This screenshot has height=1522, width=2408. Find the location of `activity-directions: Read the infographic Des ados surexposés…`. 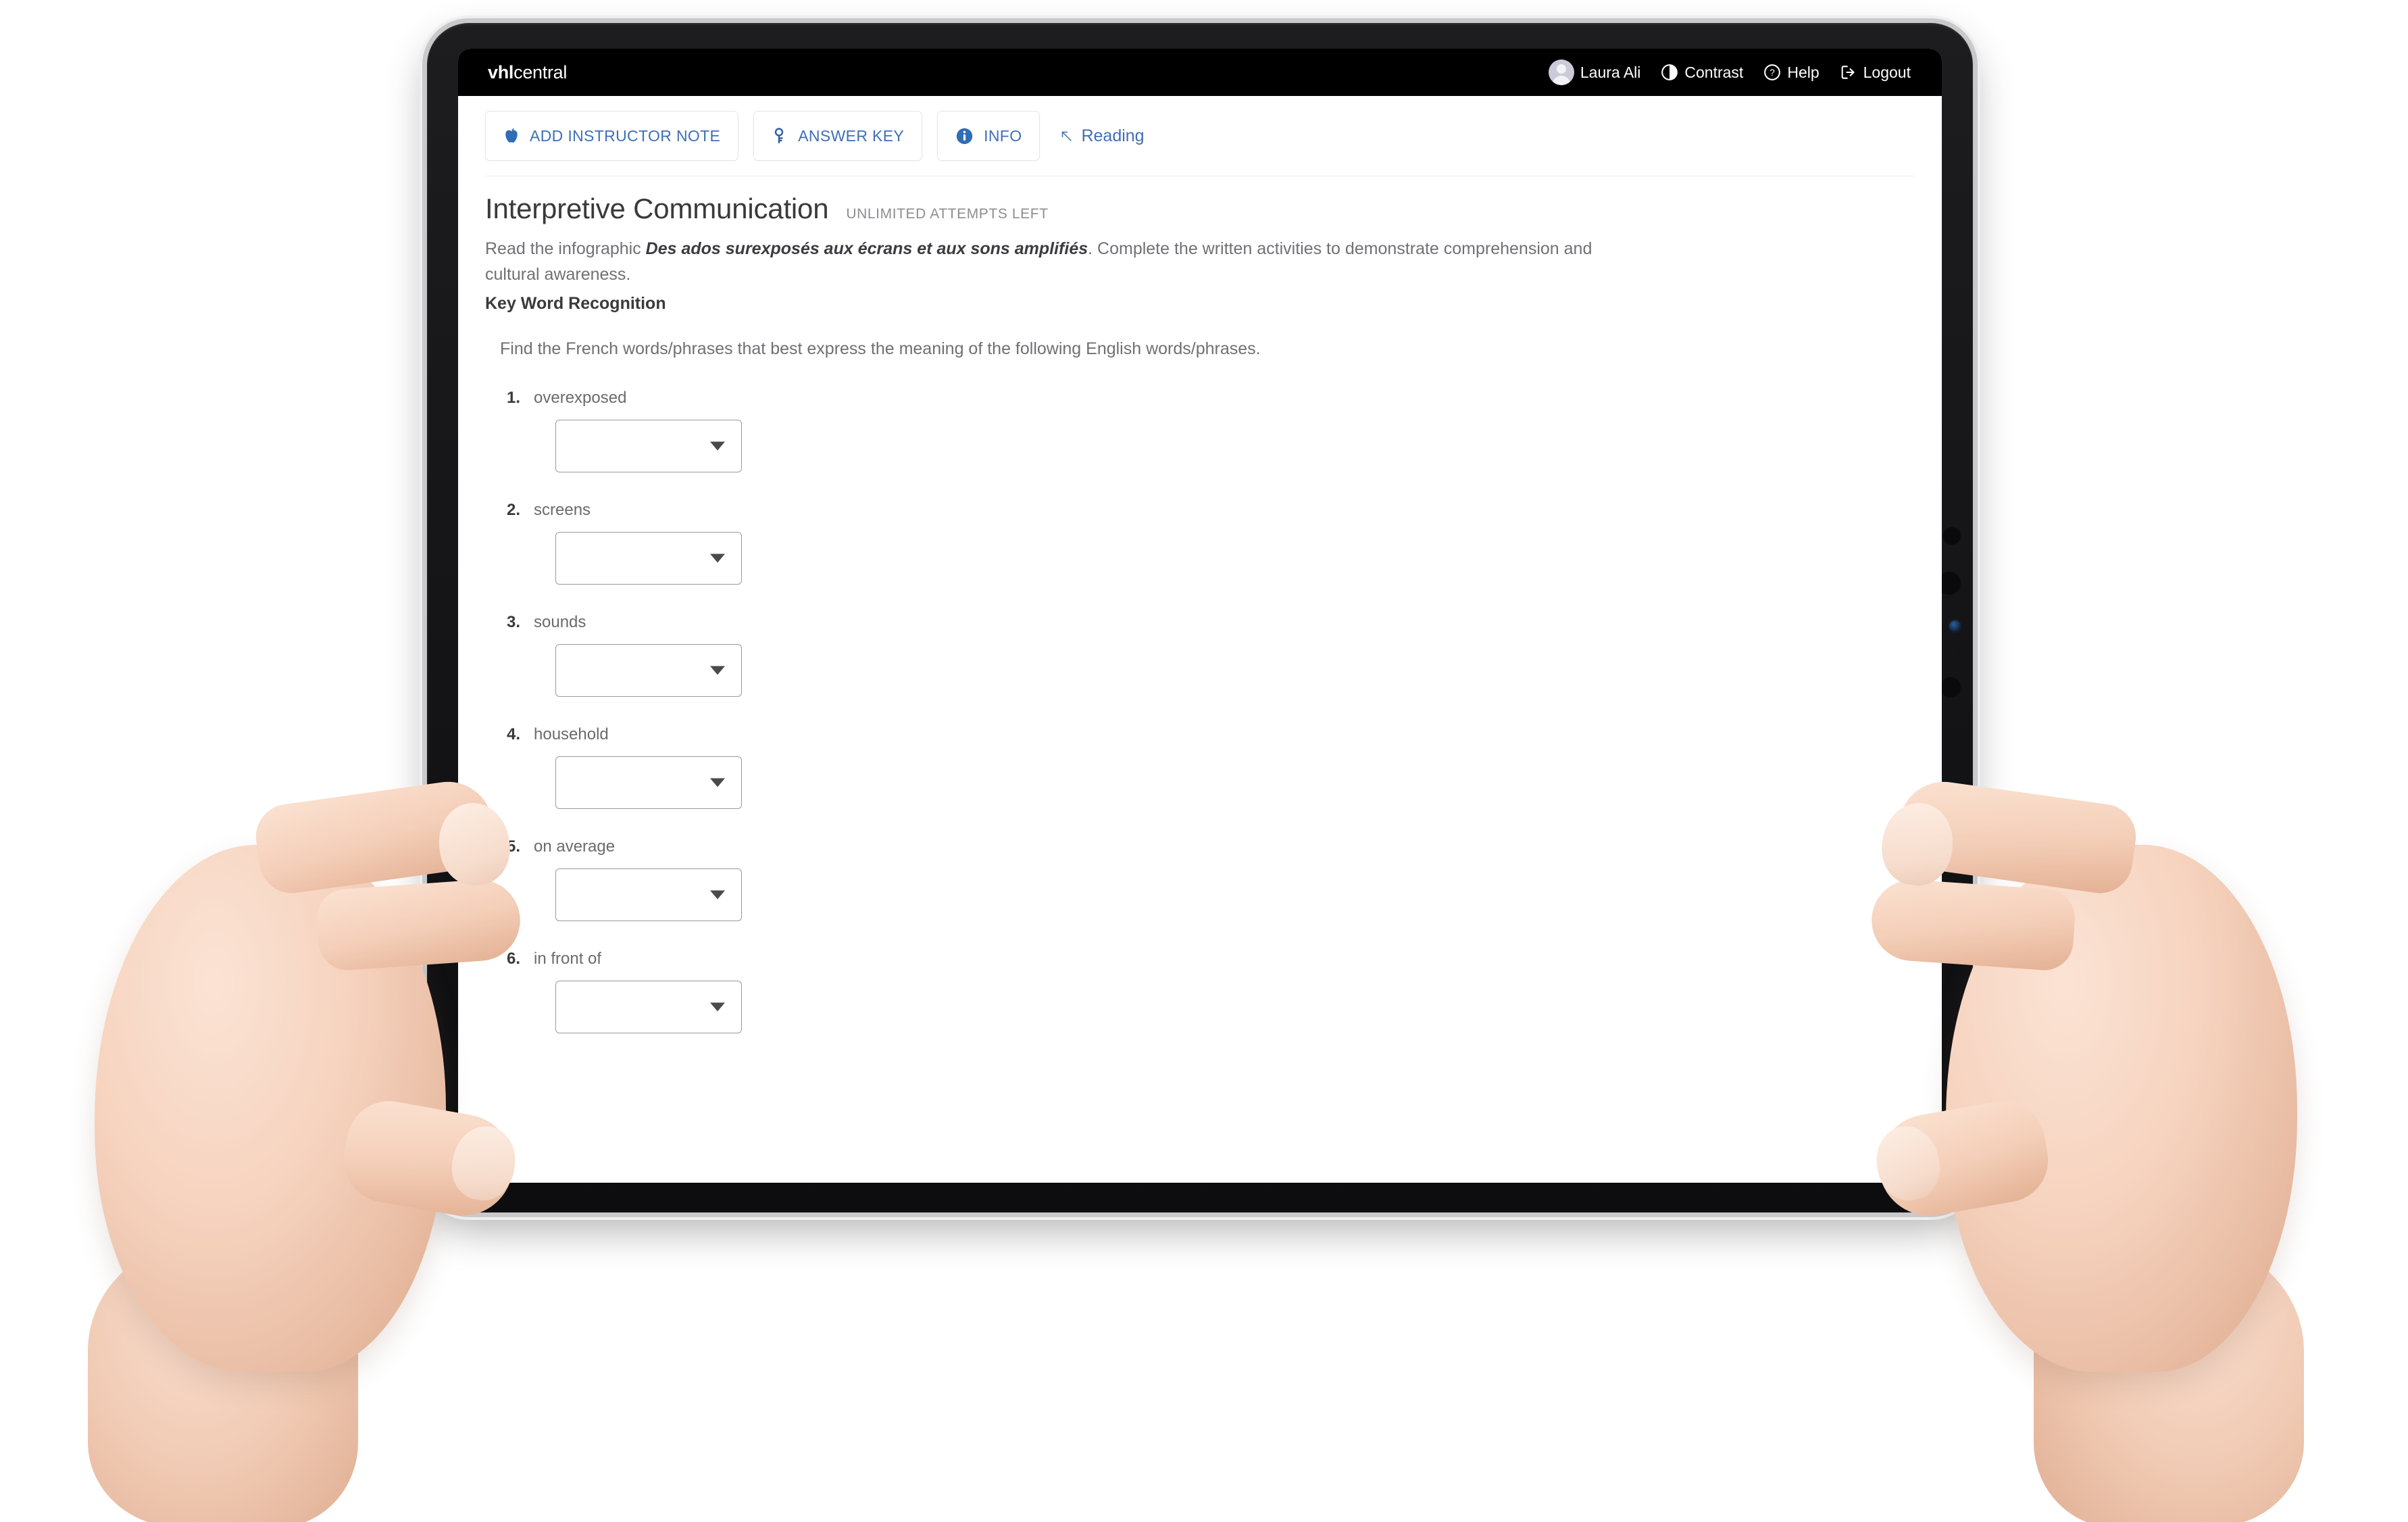

activity-directions: Read the infographic Des ados surexposés… is located at coordinates (1066, 261).